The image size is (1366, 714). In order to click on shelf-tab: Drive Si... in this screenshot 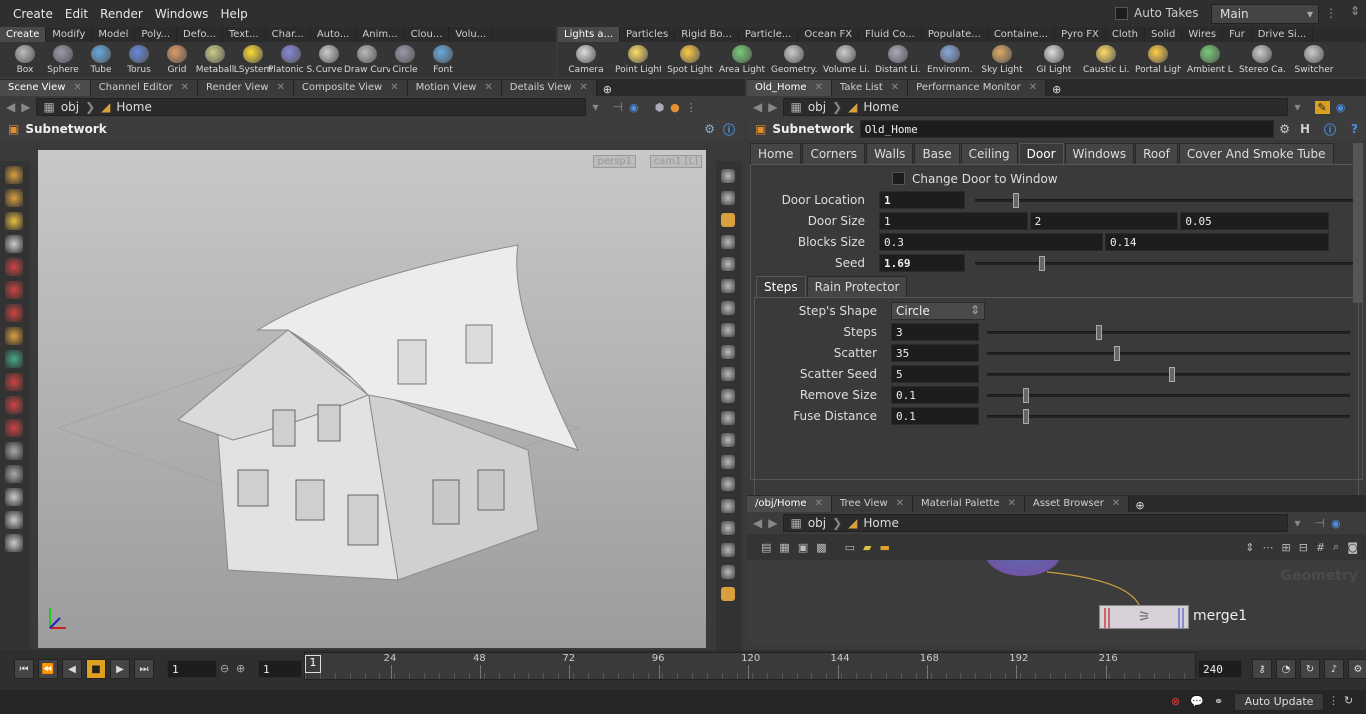, I will do `click(1283, 34)`.